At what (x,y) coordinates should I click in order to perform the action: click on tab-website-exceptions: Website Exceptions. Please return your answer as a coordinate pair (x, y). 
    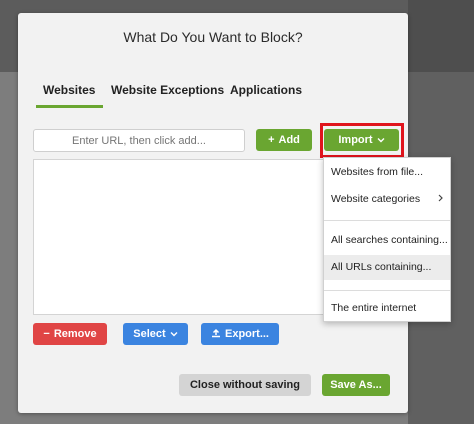
    Looking at the image, I should click on (167, 96).